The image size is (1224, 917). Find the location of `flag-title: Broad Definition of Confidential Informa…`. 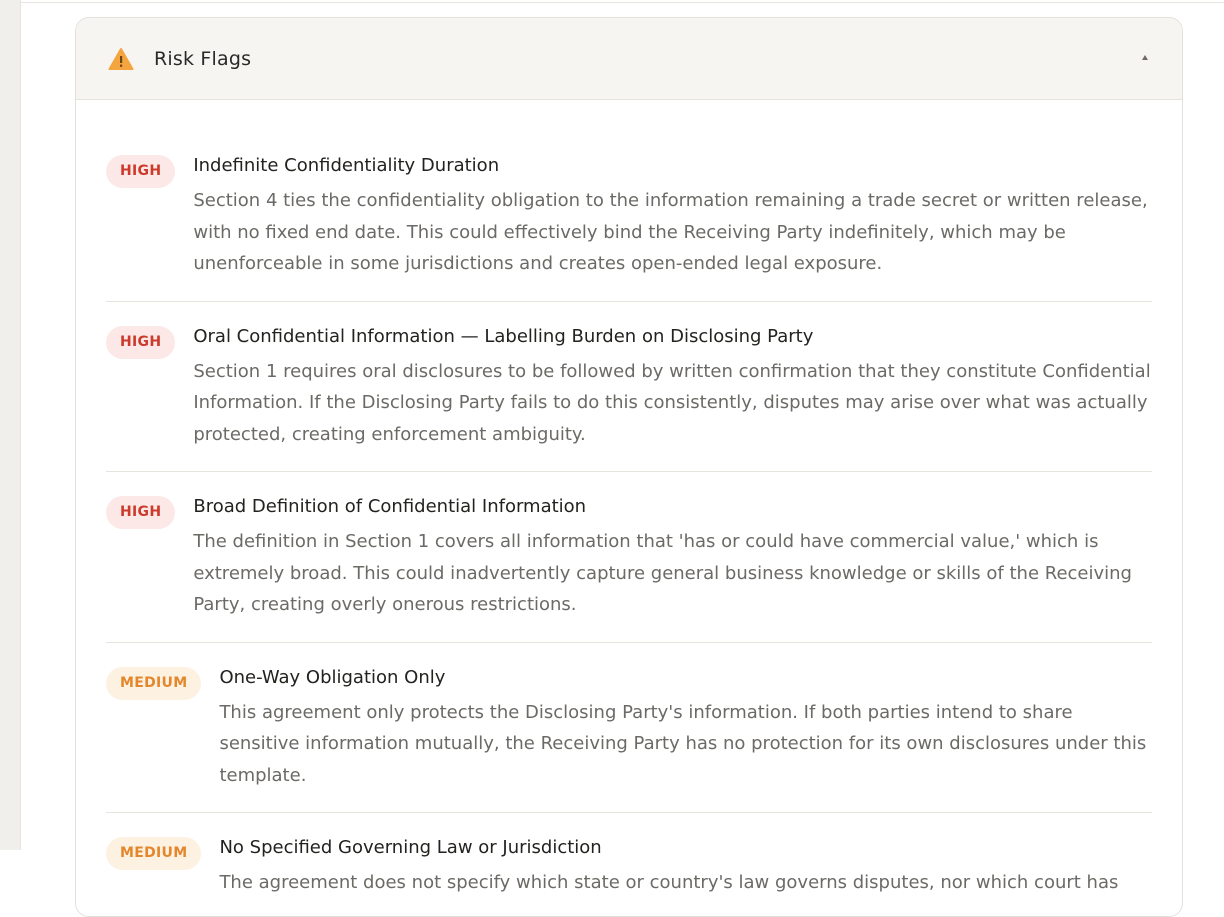

flag-title: Broad Definition of Confidential Informa… is located at coordinates (390, 506).